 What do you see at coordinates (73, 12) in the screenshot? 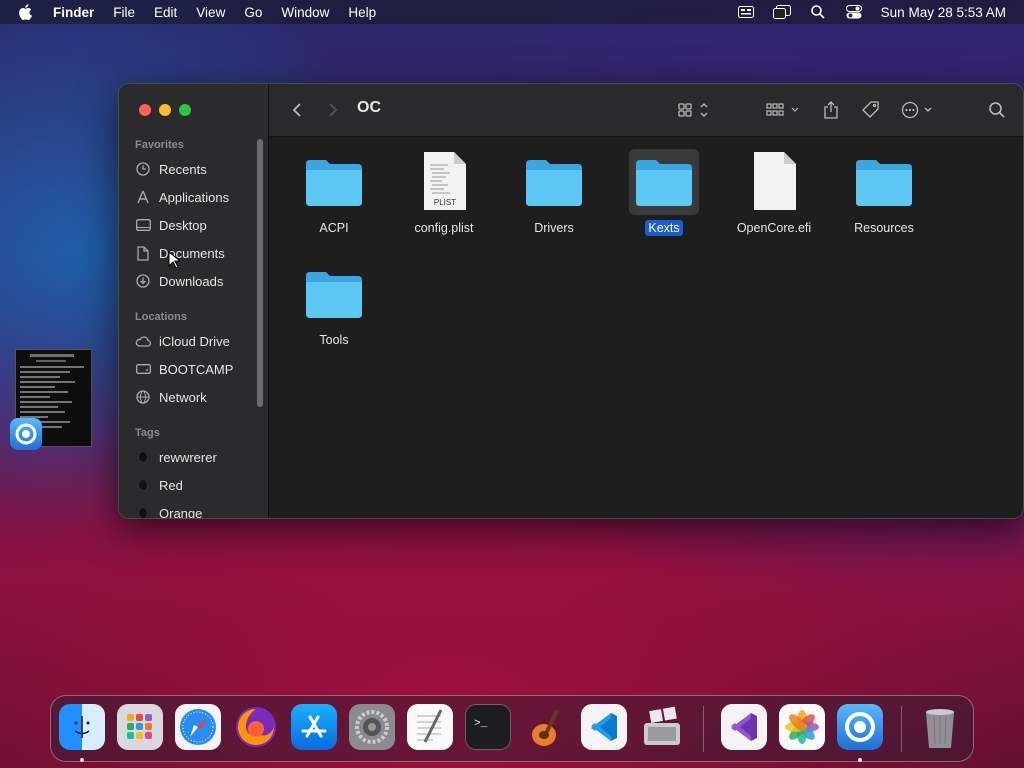
I see `menu-app-name: Finder` at bounding box center [73, 12].